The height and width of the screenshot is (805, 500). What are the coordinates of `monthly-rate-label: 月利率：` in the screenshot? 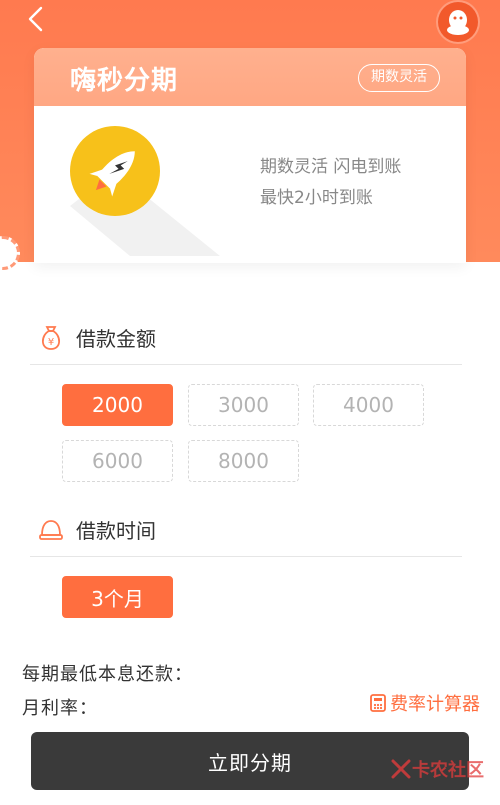 It's located at (60, 708).